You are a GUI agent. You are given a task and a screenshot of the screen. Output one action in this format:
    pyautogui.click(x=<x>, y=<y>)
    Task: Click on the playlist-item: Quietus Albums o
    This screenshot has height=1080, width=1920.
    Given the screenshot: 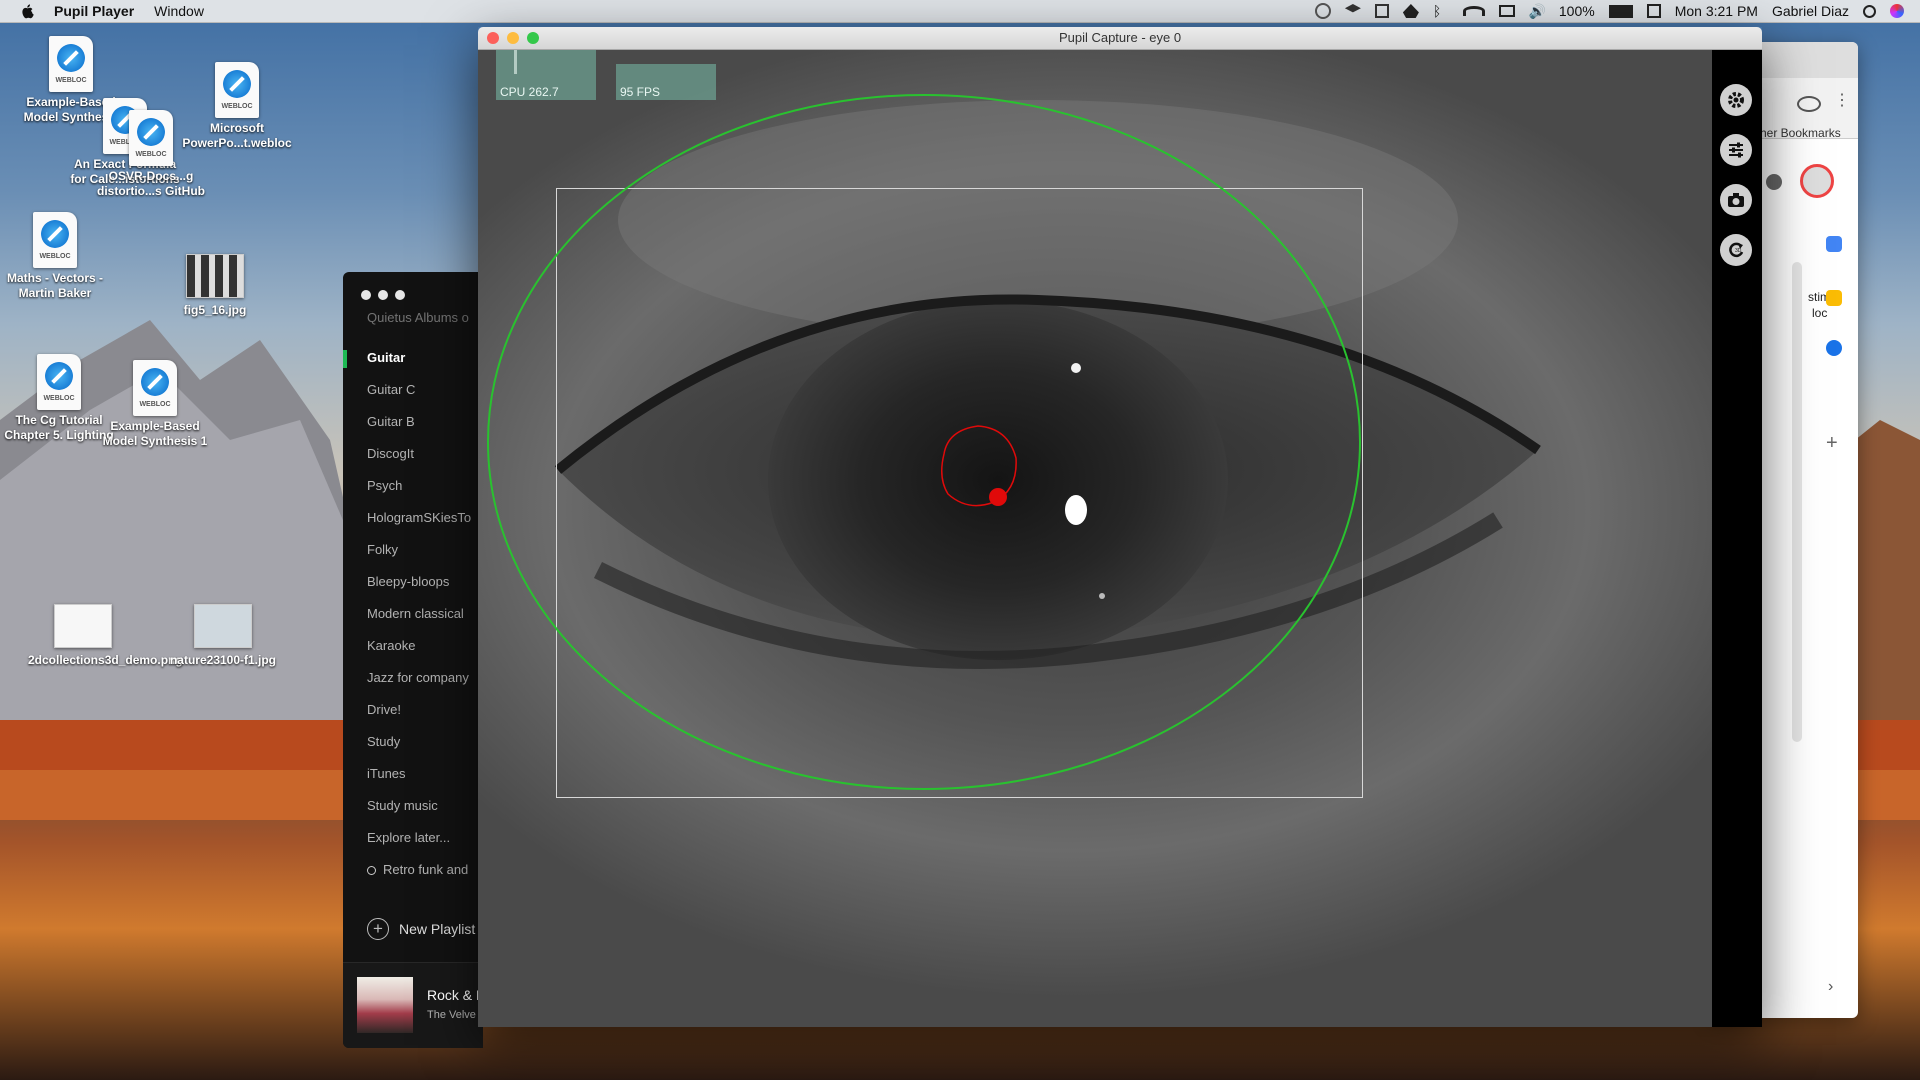 What is the action you would take?
    pyautogui.click(x=418, y=317)
    